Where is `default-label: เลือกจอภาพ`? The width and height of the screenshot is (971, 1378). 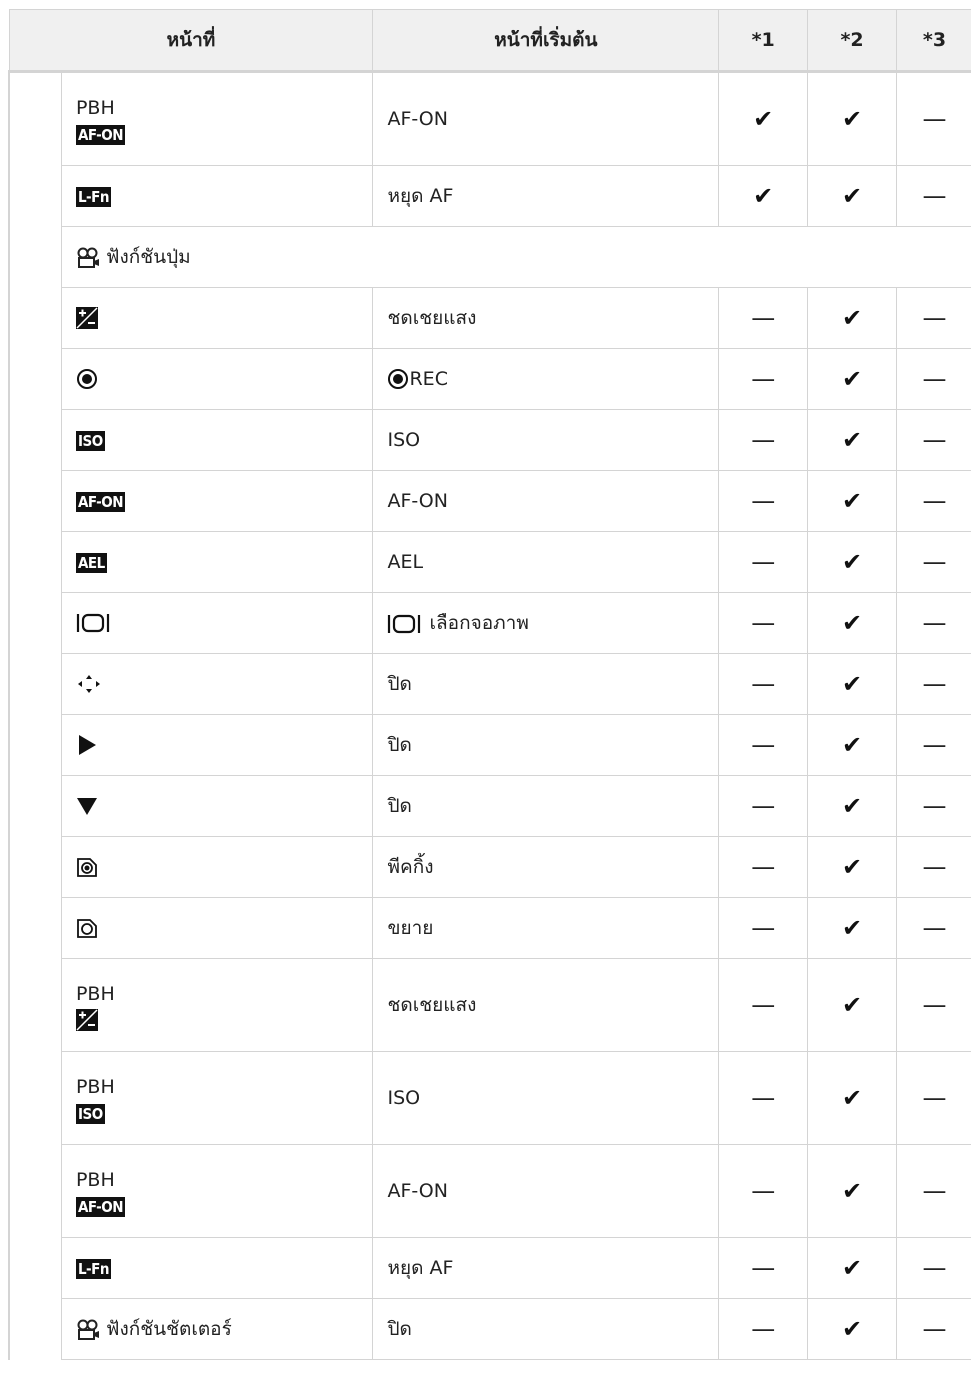
default-label: เลือกจอภาพ is located at coordinates (479, 623).